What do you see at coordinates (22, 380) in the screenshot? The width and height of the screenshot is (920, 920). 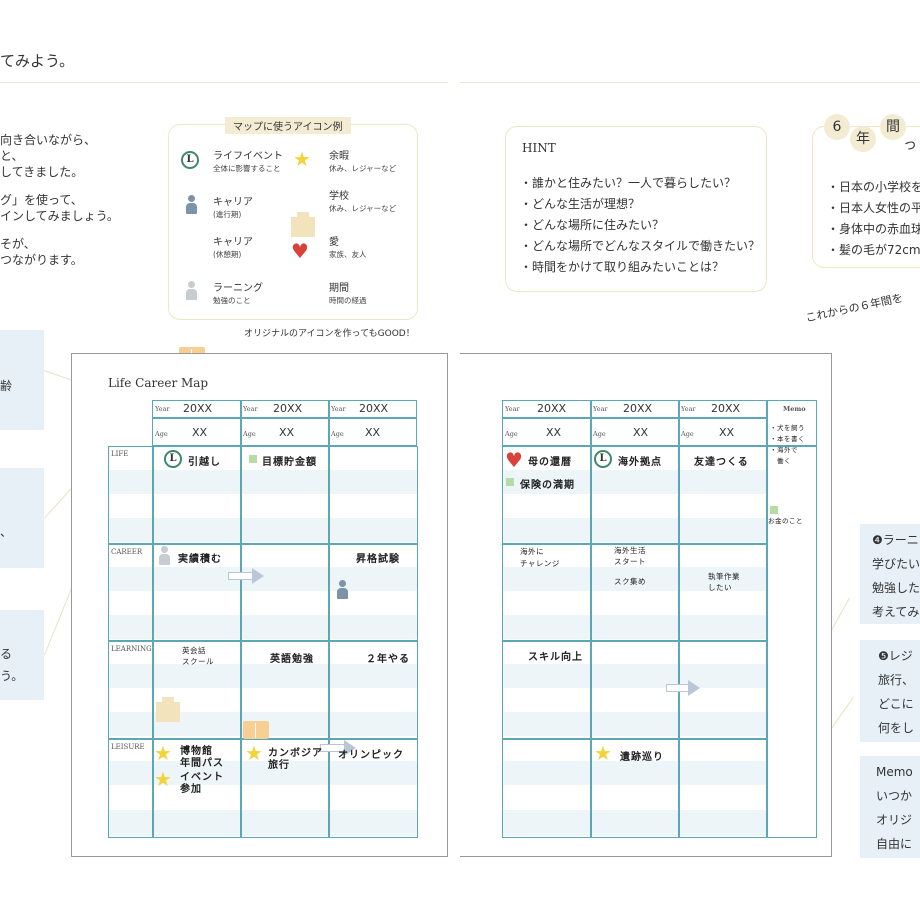 I see `left-side-box-1: 齢` at bounding box center [22, 380].